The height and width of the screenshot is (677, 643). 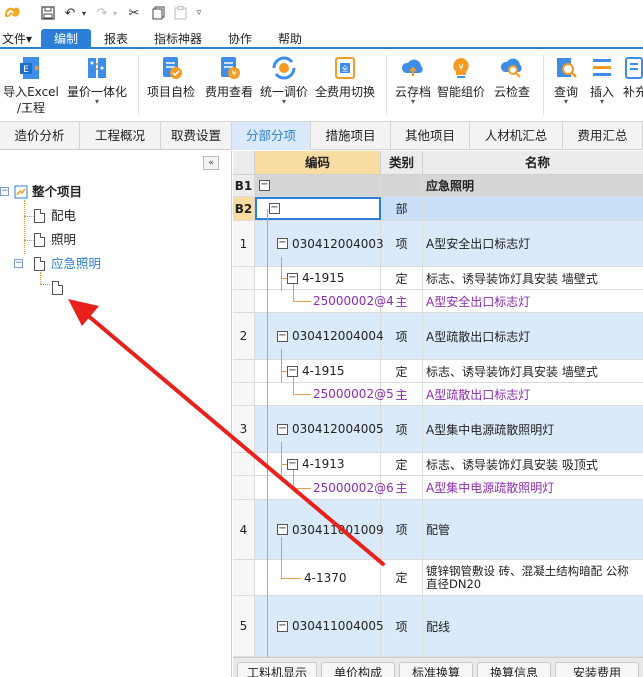 What do you see at coordinates (631, 86) in the screenshot?
I see `supplement-button: 补充` at bounding box center [631, 86].